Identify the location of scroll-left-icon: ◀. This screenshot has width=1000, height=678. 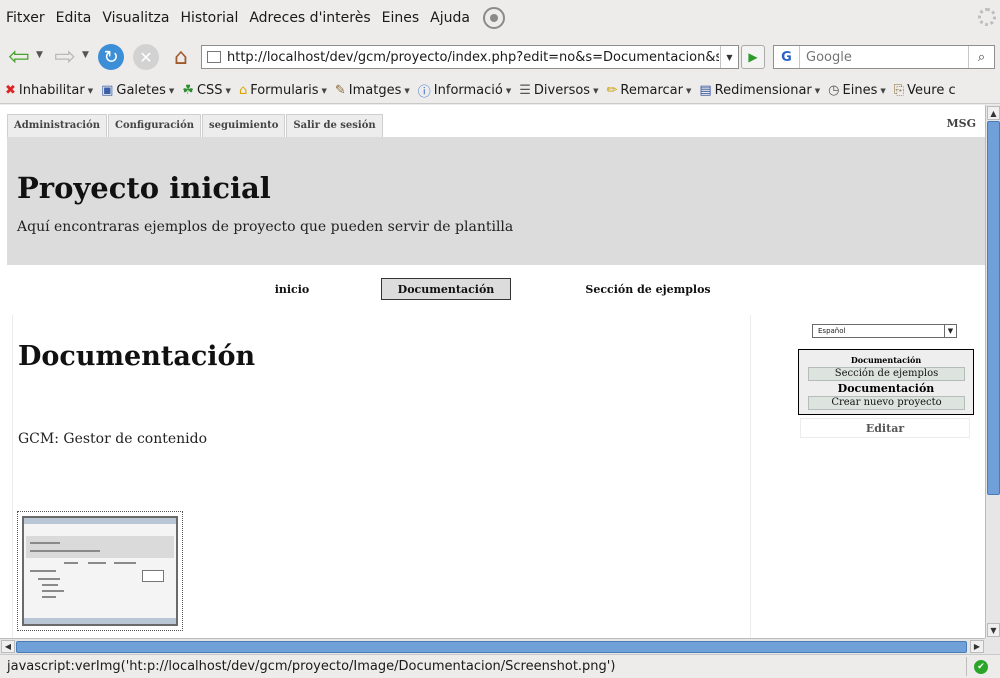
(8, 646).